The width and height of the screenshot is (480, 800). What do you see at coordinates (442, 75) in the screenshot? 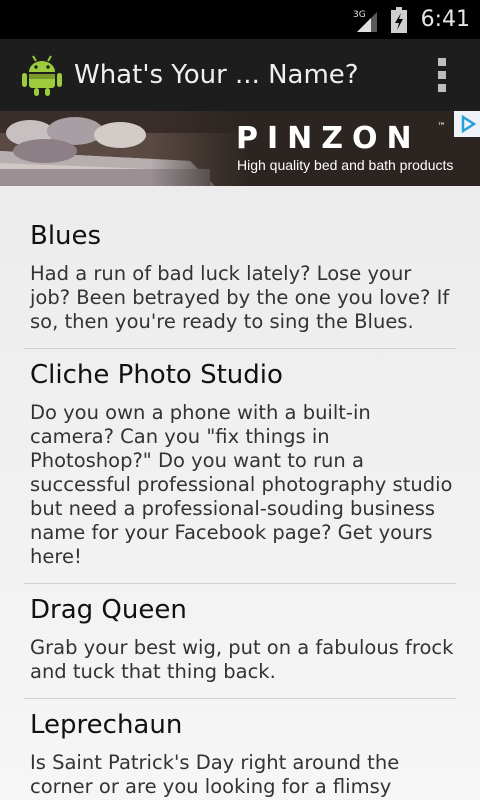
I see `overflow-menu-icon` at bounding box center [442, 75].